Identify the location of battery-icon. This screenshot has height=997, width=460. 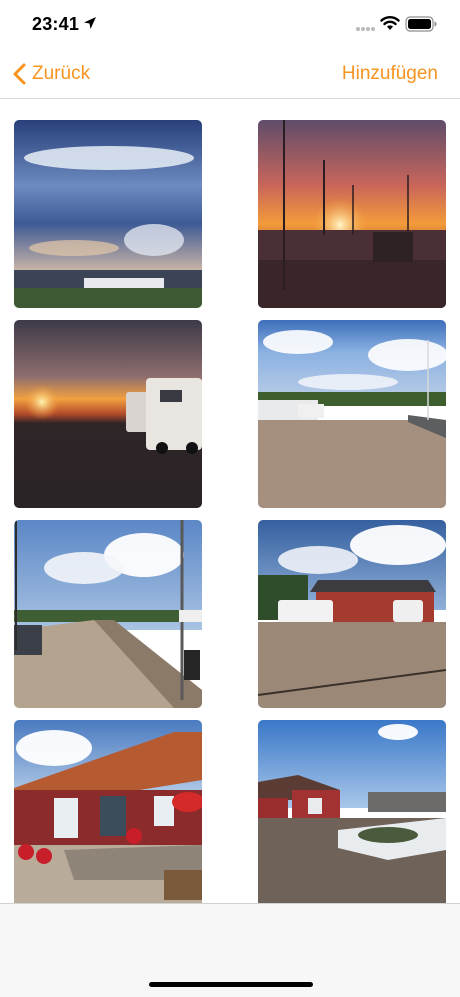
(421, 24).